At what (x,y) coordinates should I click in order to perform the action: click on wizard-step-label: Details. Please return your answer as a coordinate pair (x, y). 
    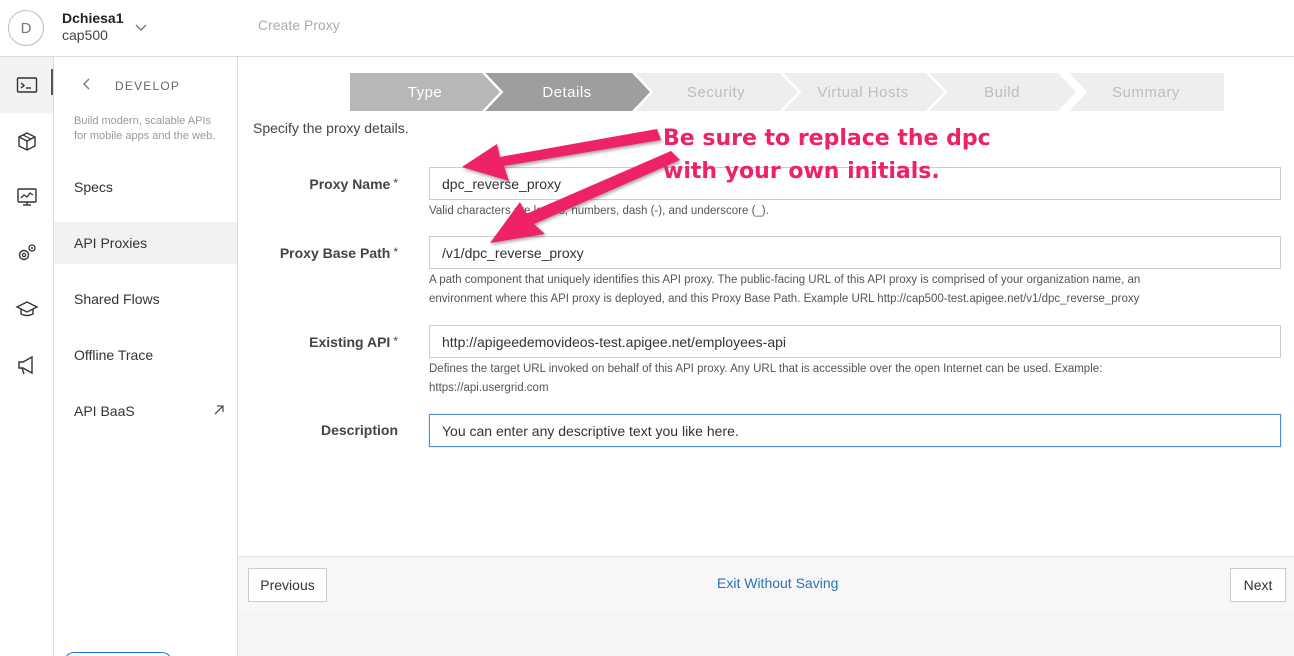
    Looking at the image, I should click on (567, 92).